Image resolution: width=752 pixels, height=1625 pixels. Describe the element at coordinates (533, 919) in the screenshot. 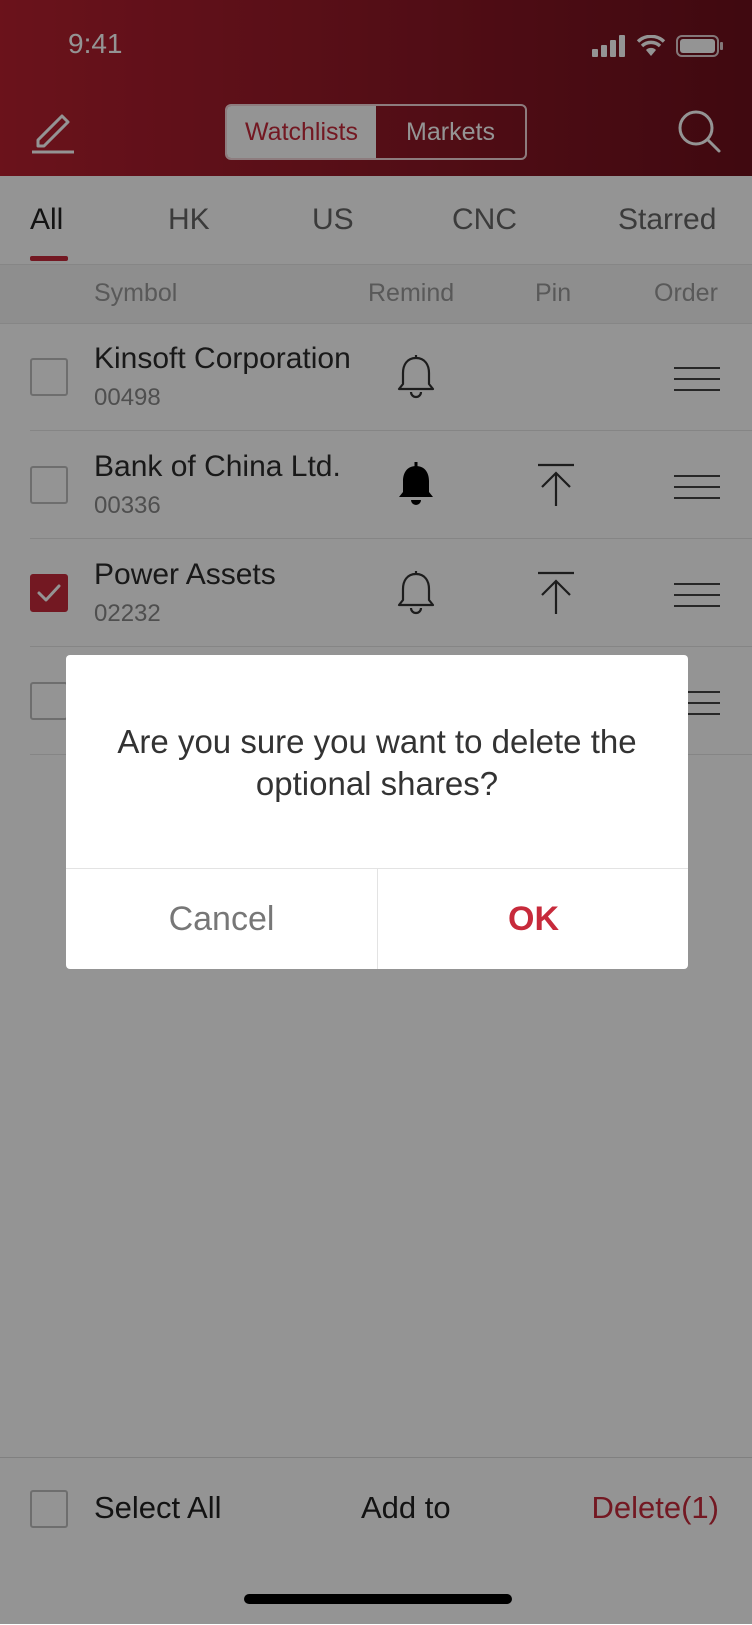

I see `ok-button: OK` at that location.